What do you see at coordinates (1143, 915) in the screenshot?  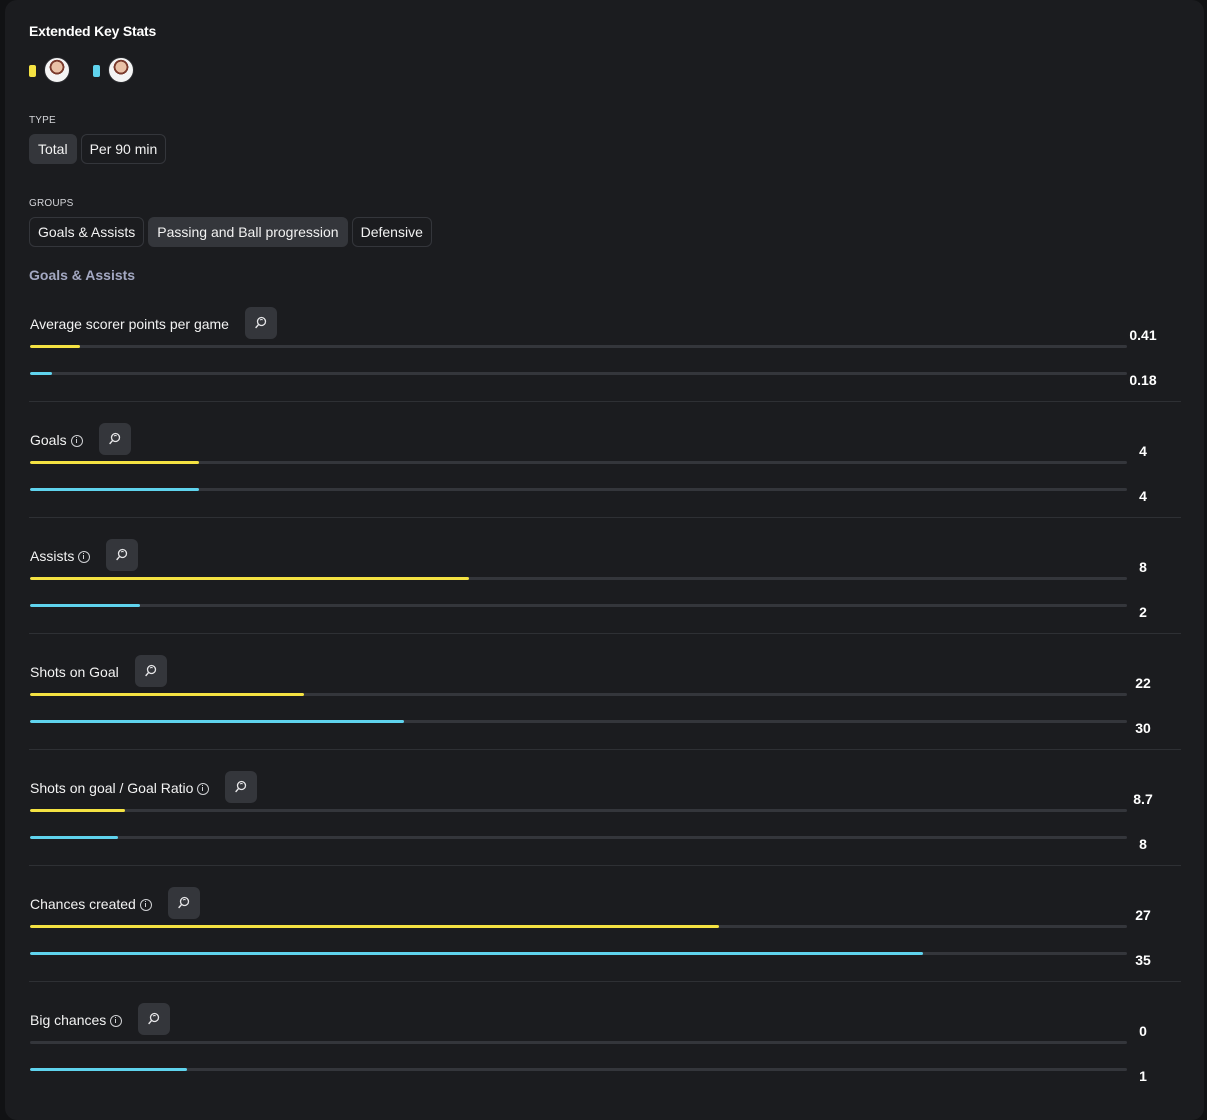 I see `player1-stat-value: 27` at bounding box center [1143, 915].